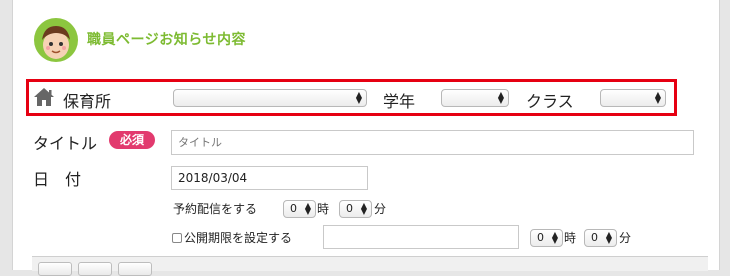  Describe the element at coordinates (550, 101) in the screenshot. I see `class-label: クラス` at that location.